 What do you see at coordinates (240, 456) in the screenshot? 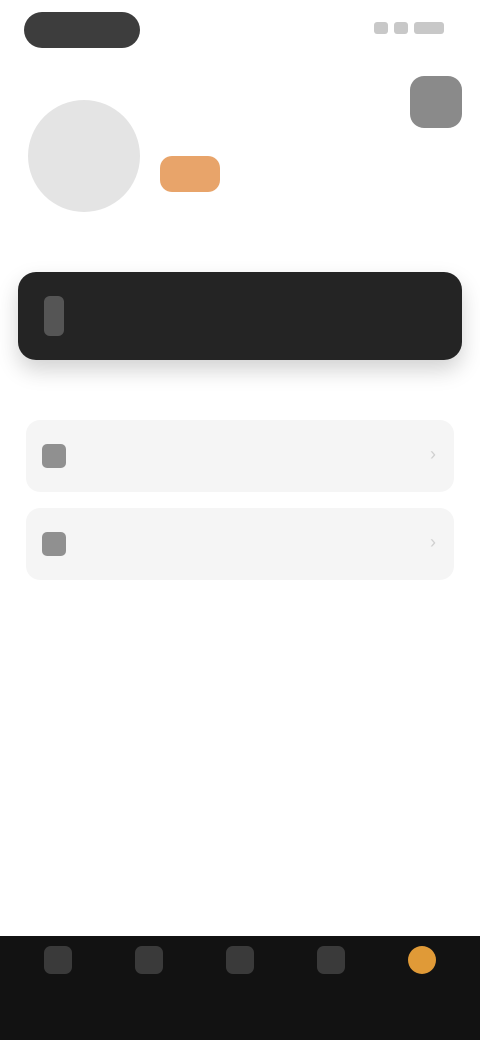
I see `menu-row-1: ›` at bounding box center [240, 456].